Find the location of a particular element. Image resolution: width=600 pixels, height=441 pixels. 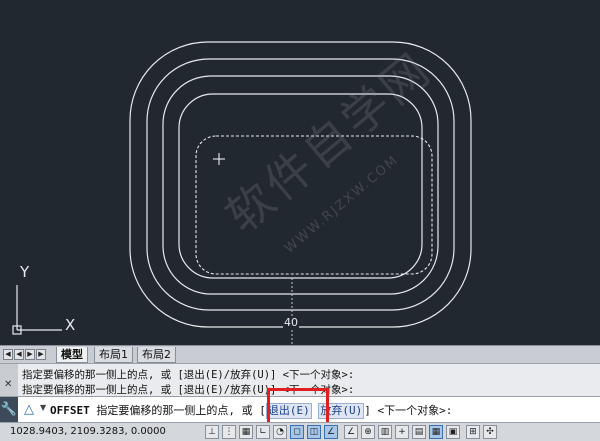

ortho-mode-toggle: ∟ is located at coordinates (263, 432).